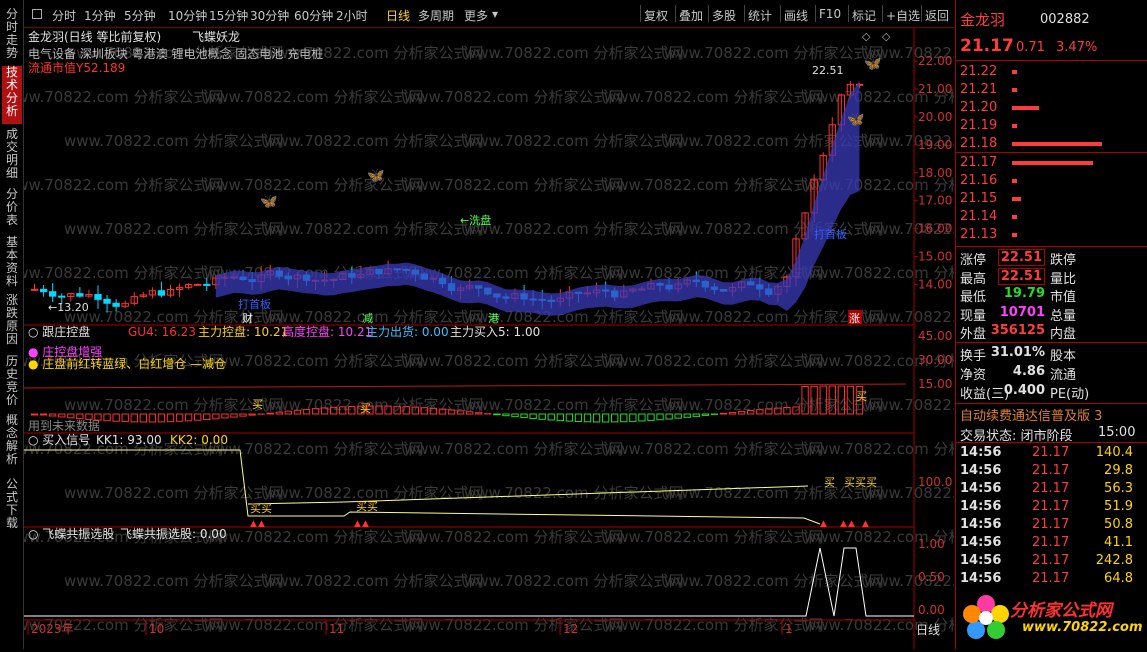 The image size is (1147, 652). I want to click on panel2-buy-tag: 买, so click(365, 408).